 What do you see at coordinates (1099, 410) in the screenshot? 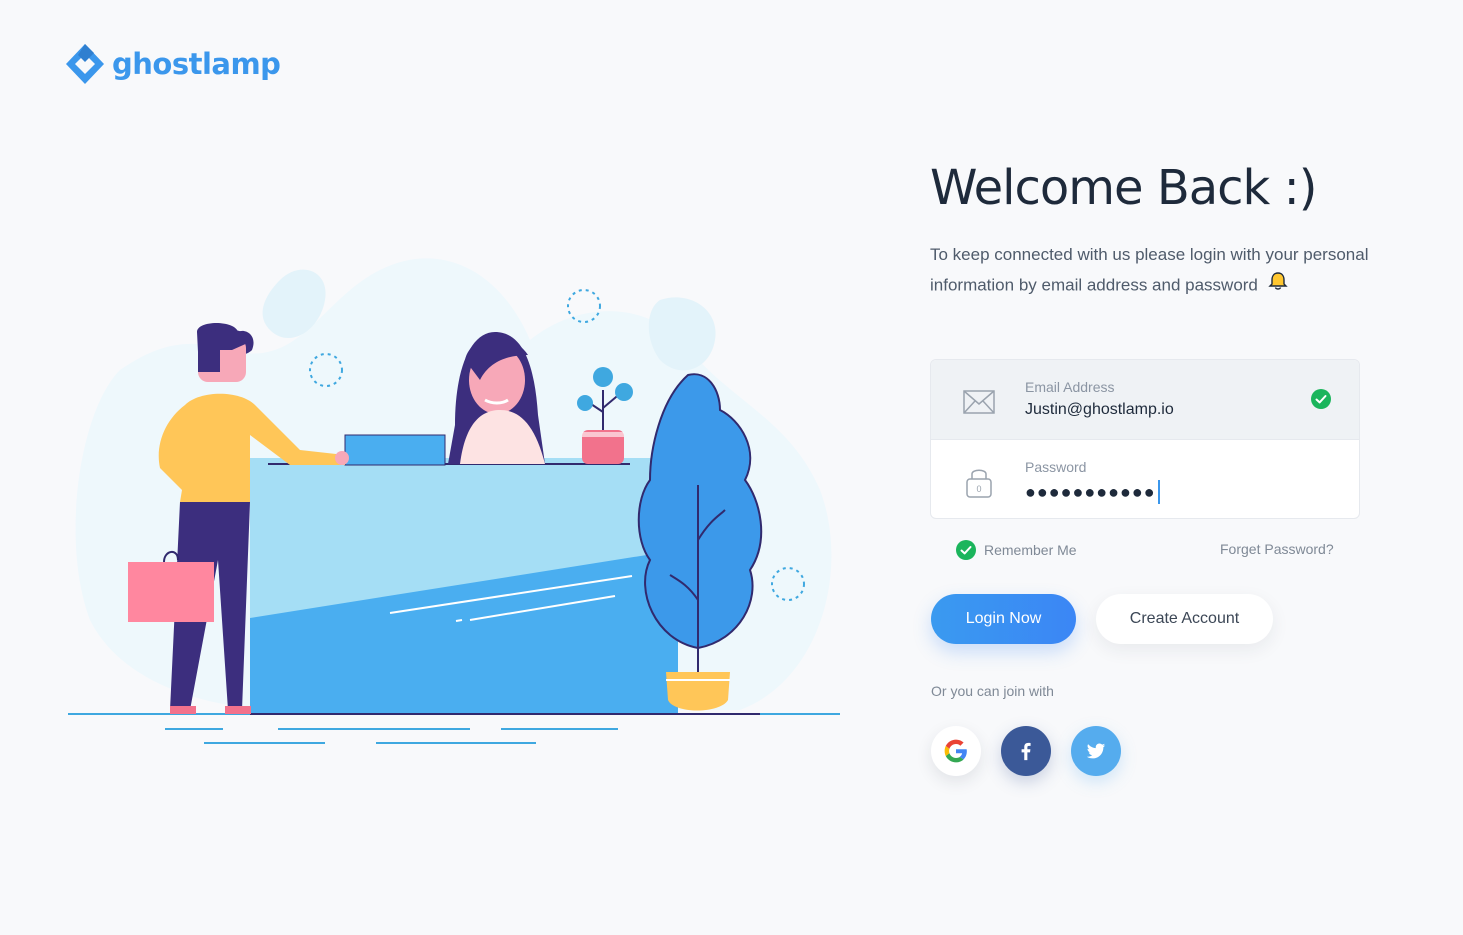
I see `email-input: Justin@ghostlamp.io` at bounding box center [1099, 410].